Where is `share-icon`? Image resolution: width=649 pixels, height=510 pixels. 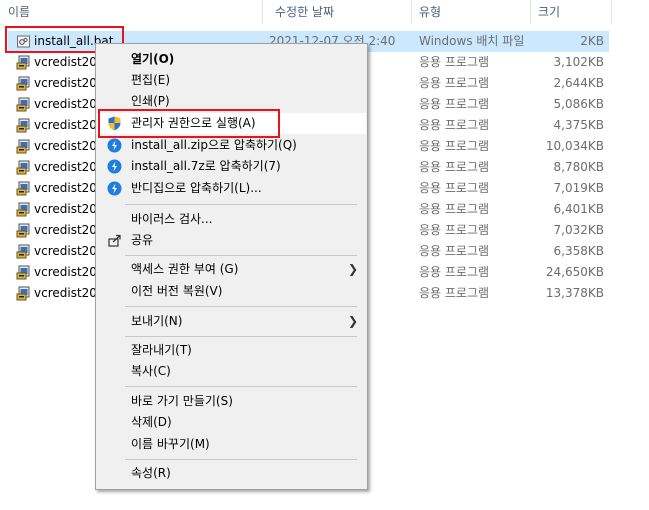 share-icon is located at coordinates (114, 240).